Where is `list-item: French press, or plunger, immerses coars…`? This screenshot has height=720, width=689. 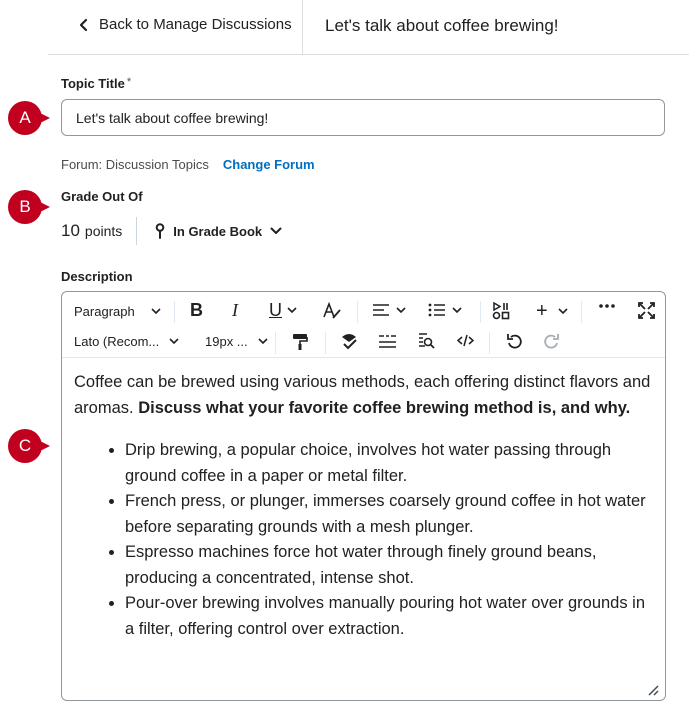
list-item: French press, or plunger, immerses coars… is located at coordinates (389, 514).